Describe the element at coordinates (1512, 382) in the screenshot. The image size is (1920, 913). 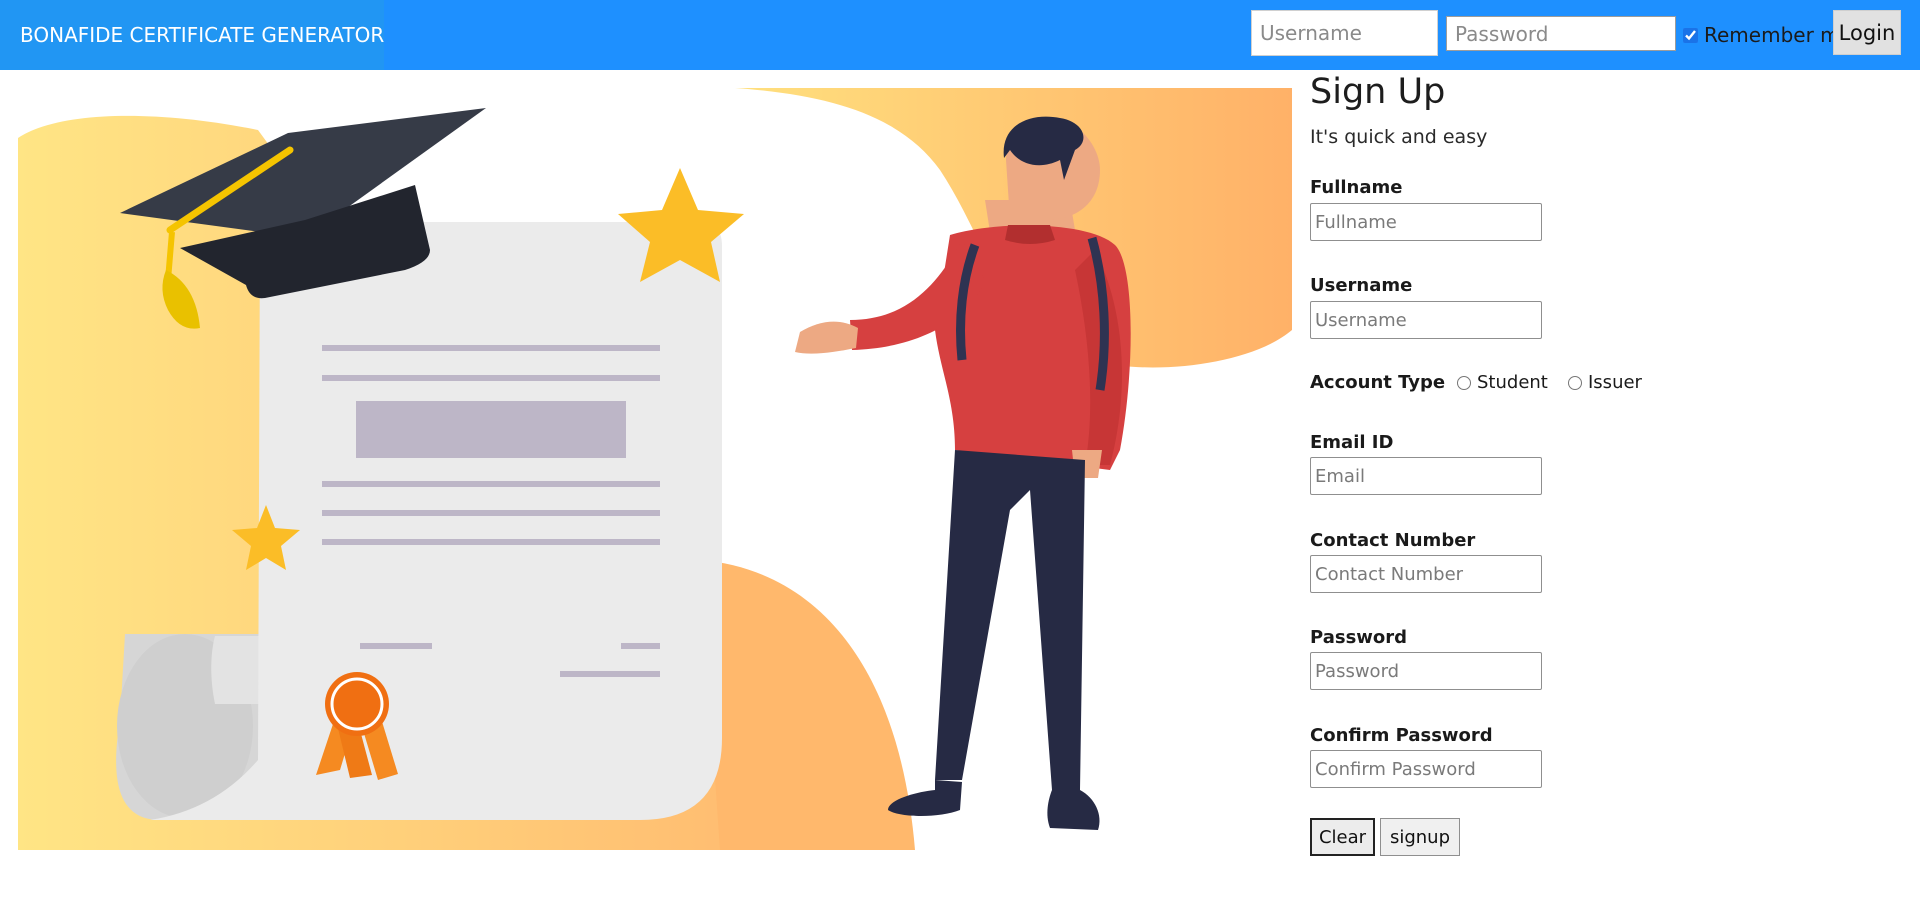
I see `student-radio-label: Student` at that location.